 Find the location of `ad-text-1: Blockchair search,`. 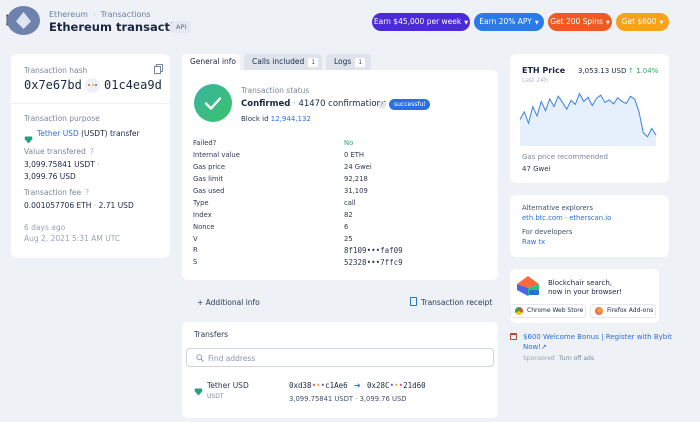

ad-text-1: Blockchair search, is located at coordinates (580, 283).